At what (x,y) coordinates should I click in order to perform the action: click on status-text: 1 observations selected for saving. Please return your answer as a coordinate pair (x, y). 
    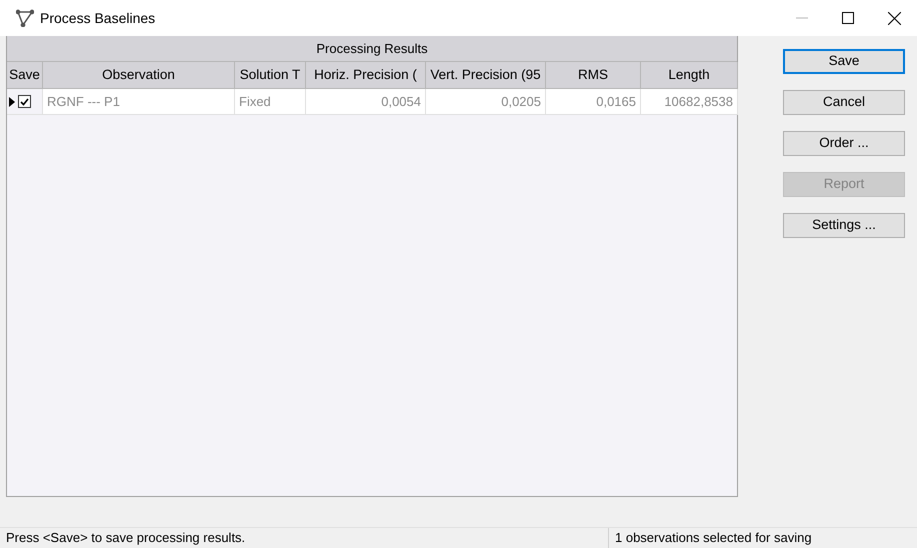
    Looking at the image, I should click on (758, 538).